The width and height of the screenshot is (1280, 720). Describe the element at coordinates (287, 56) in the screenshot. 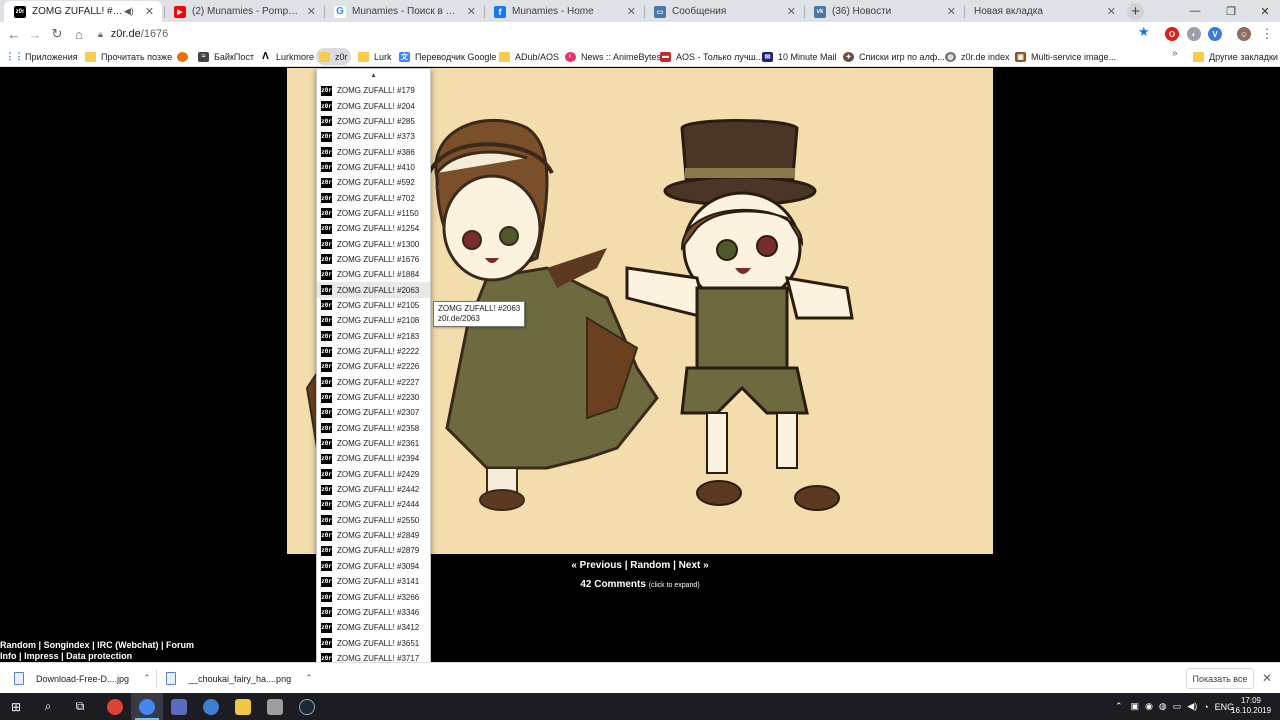

I see `bookmark-lurkmore: Λ Lurkmore` at that location.